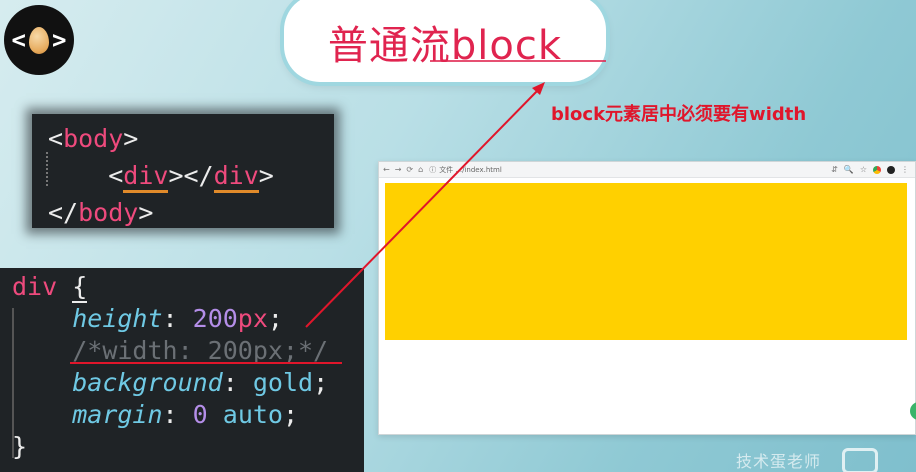  I want to click on address-text: 文件 .../index.html, so click(470, 169).